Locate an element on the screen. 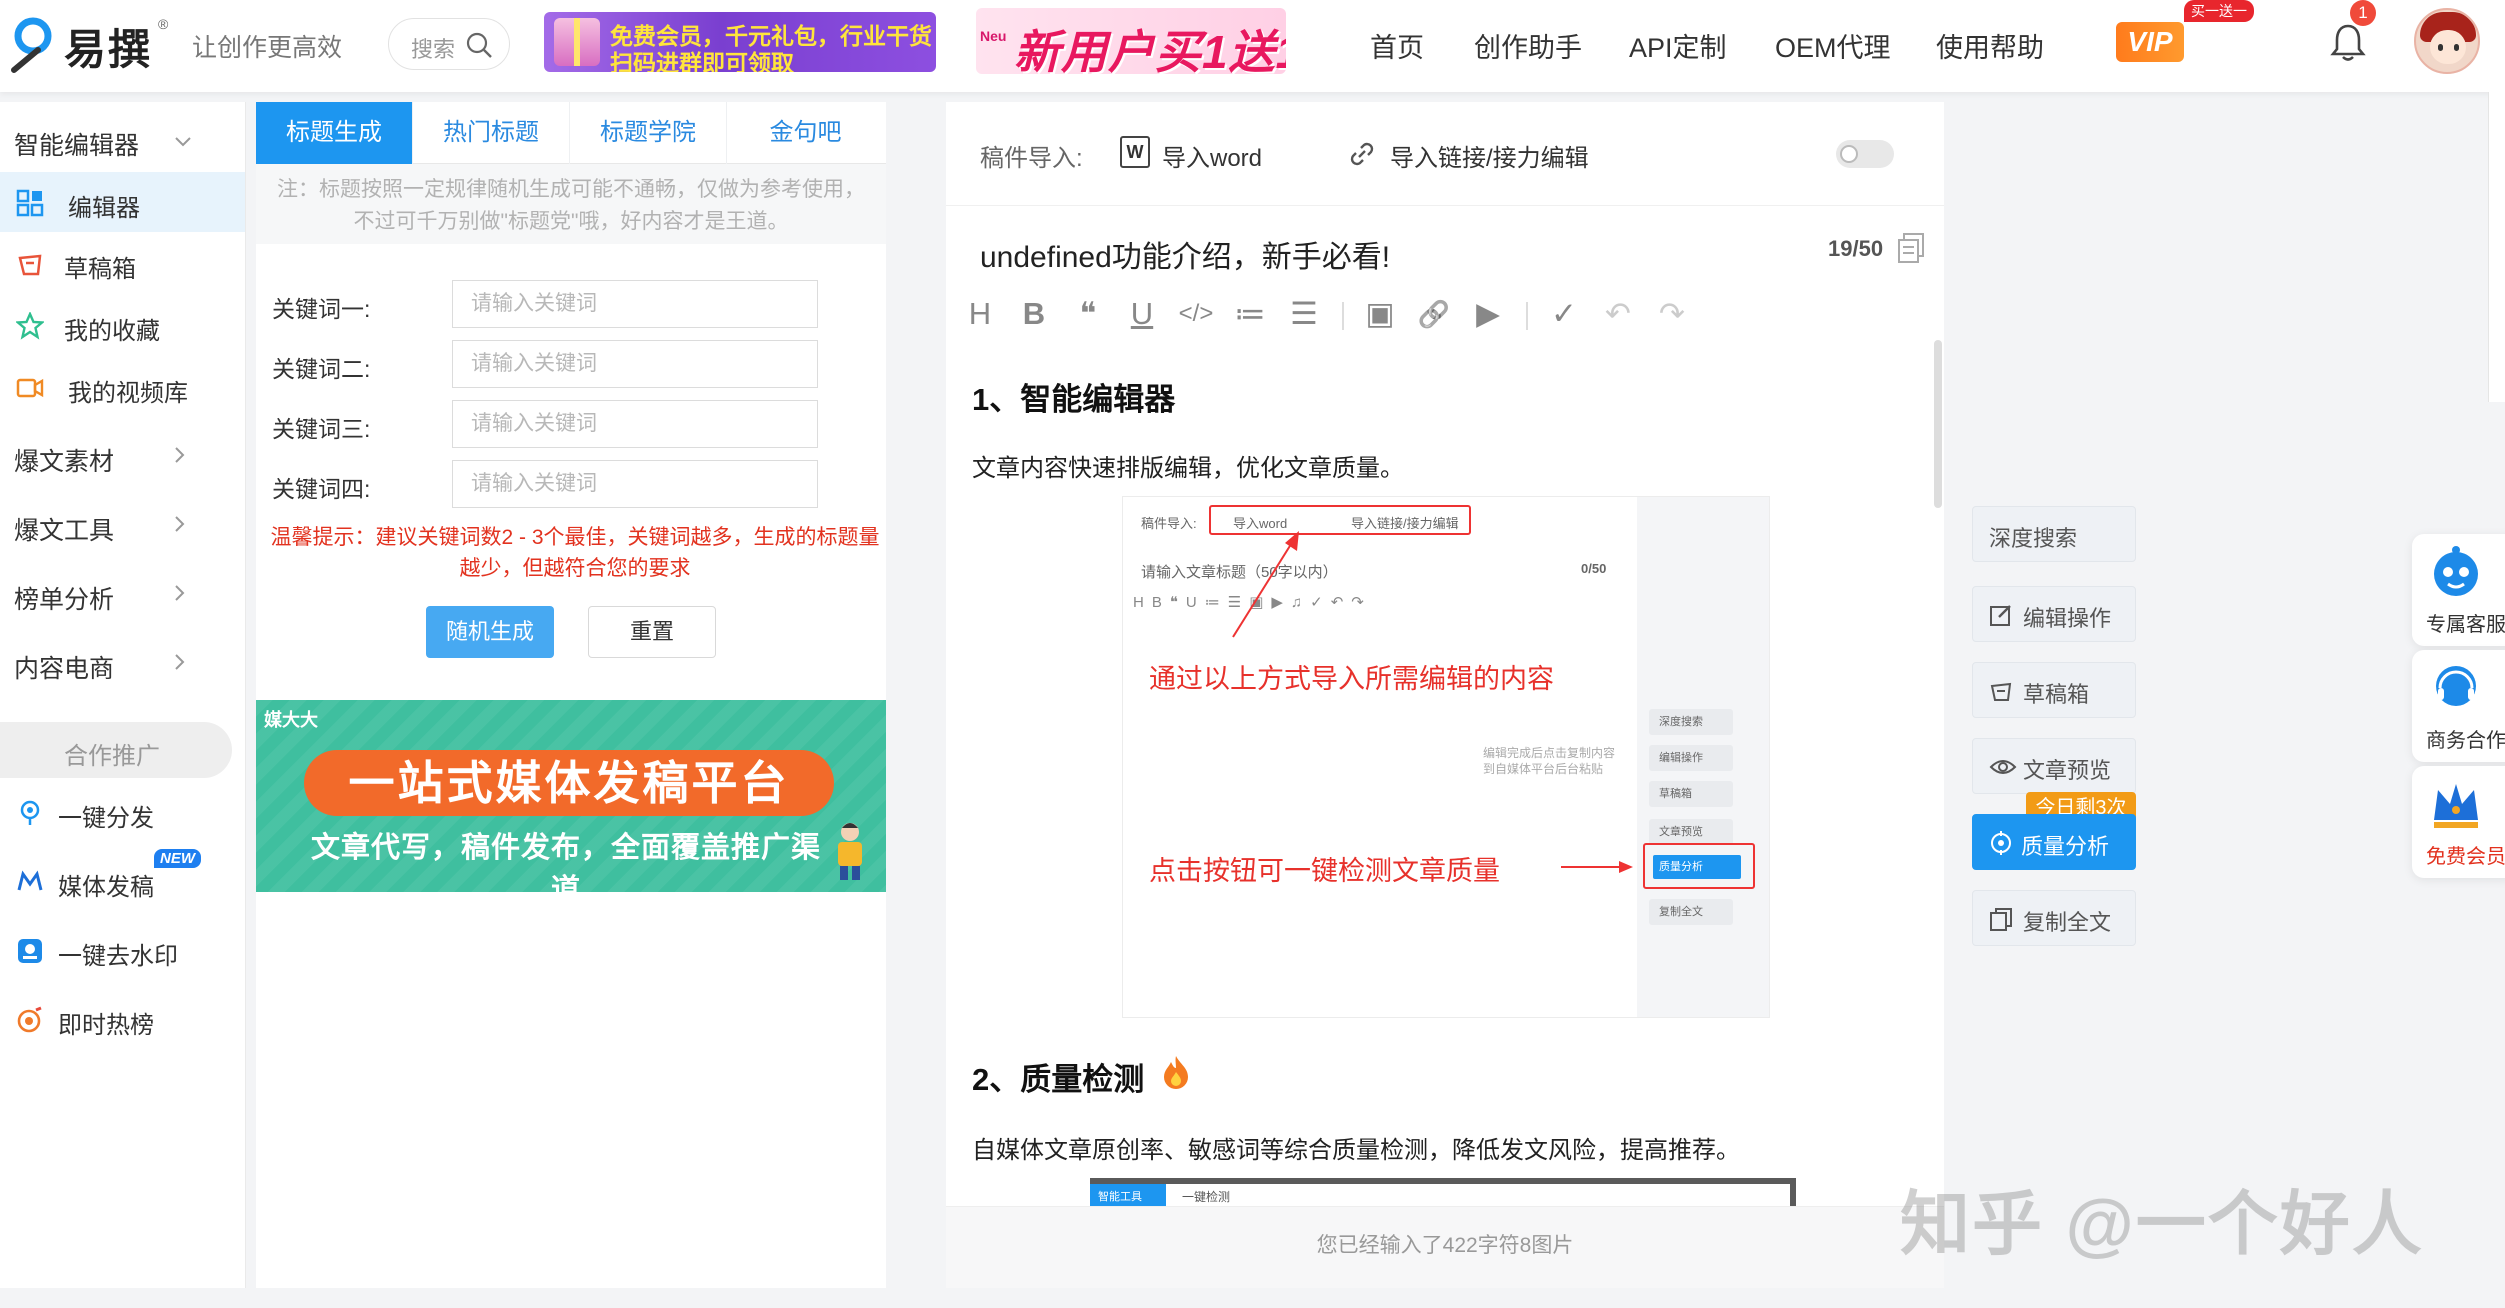  copy-icon is located at coordinates (1911, 248).